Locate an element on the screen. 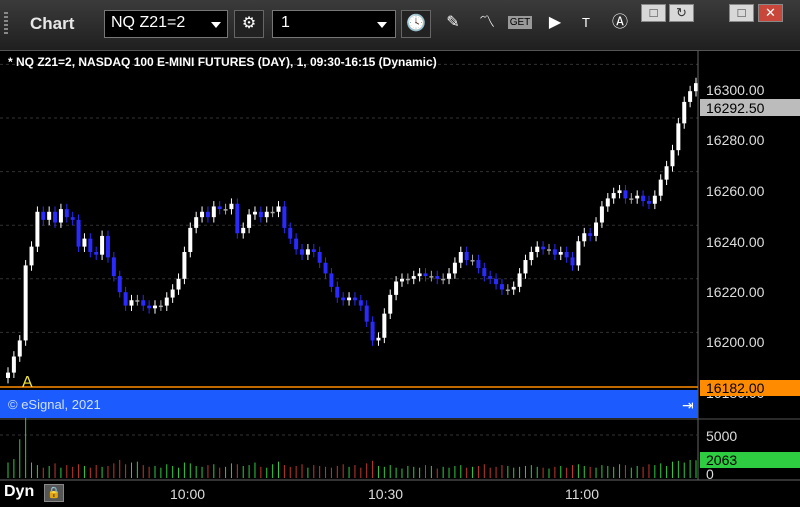 This screenshot has height=507, width=800. volume-label: 5000 is located at coordinates (721, 436).